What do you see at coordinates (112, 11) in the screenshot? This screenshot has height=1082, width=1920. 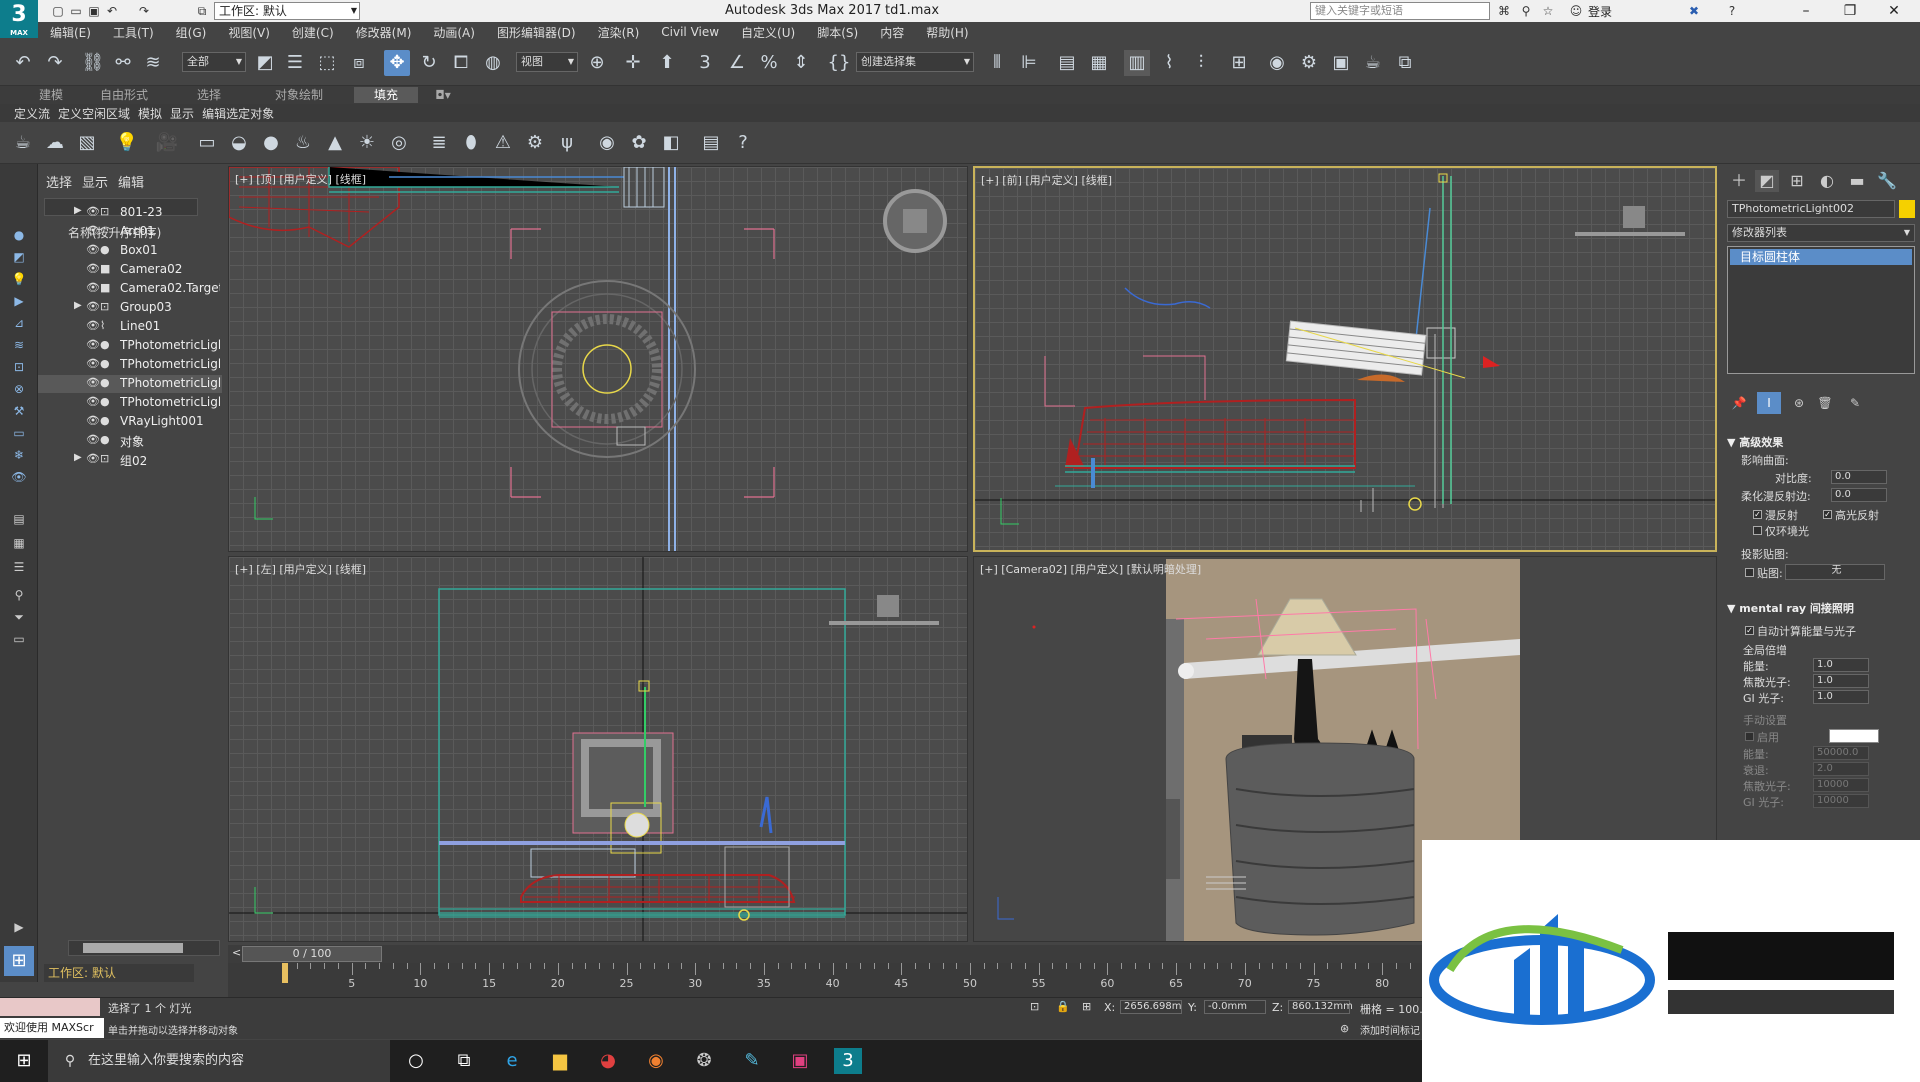 I see `undo-icon: ↶` at bounding box center [112, 11].